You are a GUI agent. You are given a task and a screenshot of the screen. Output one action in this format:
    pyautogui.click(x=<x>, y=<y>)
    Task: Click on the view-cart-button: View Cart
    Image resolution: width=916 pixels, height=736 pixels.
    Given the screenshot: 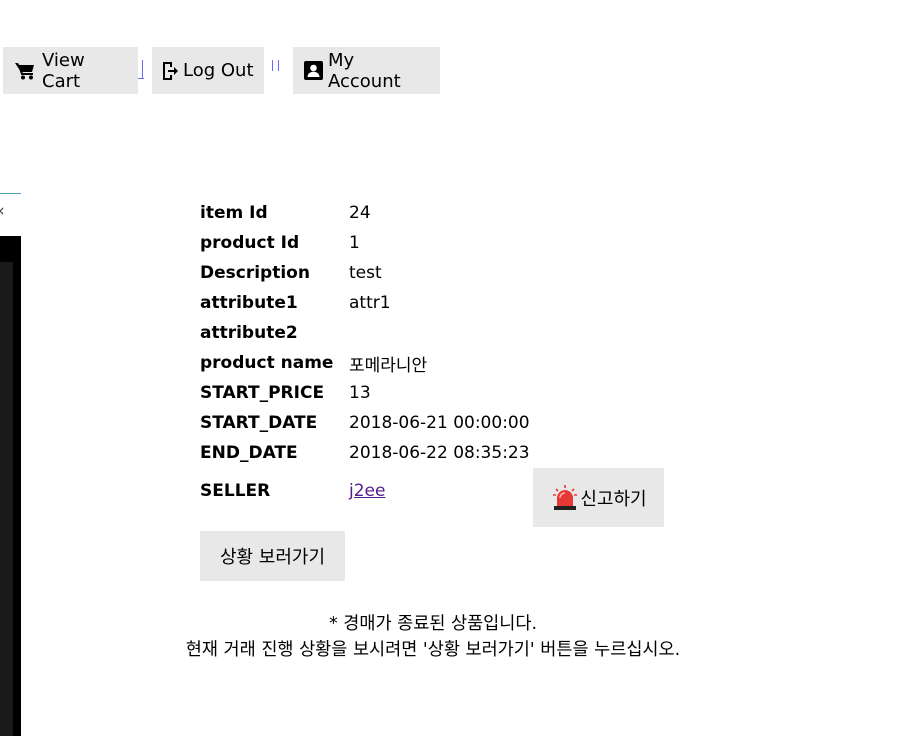 What is the action you would take?
    pyautogui.click(x=70, y=70)
    